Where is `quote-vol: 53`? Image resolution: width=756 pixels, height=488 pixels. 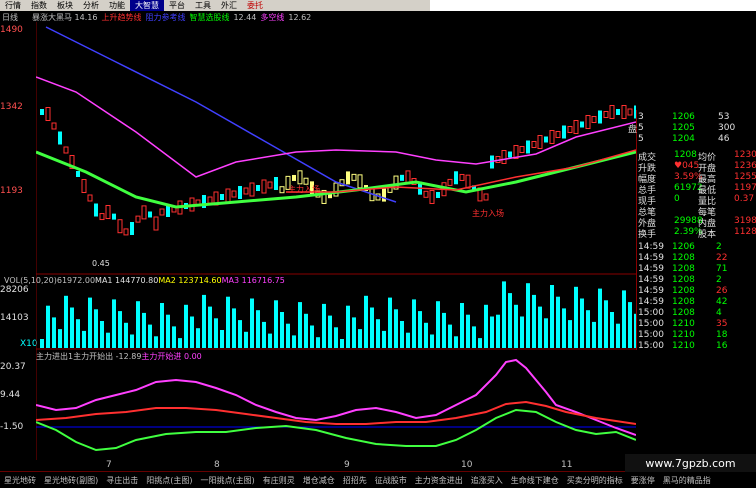
quote-vol: 53 is located at coordinates (724, 117).